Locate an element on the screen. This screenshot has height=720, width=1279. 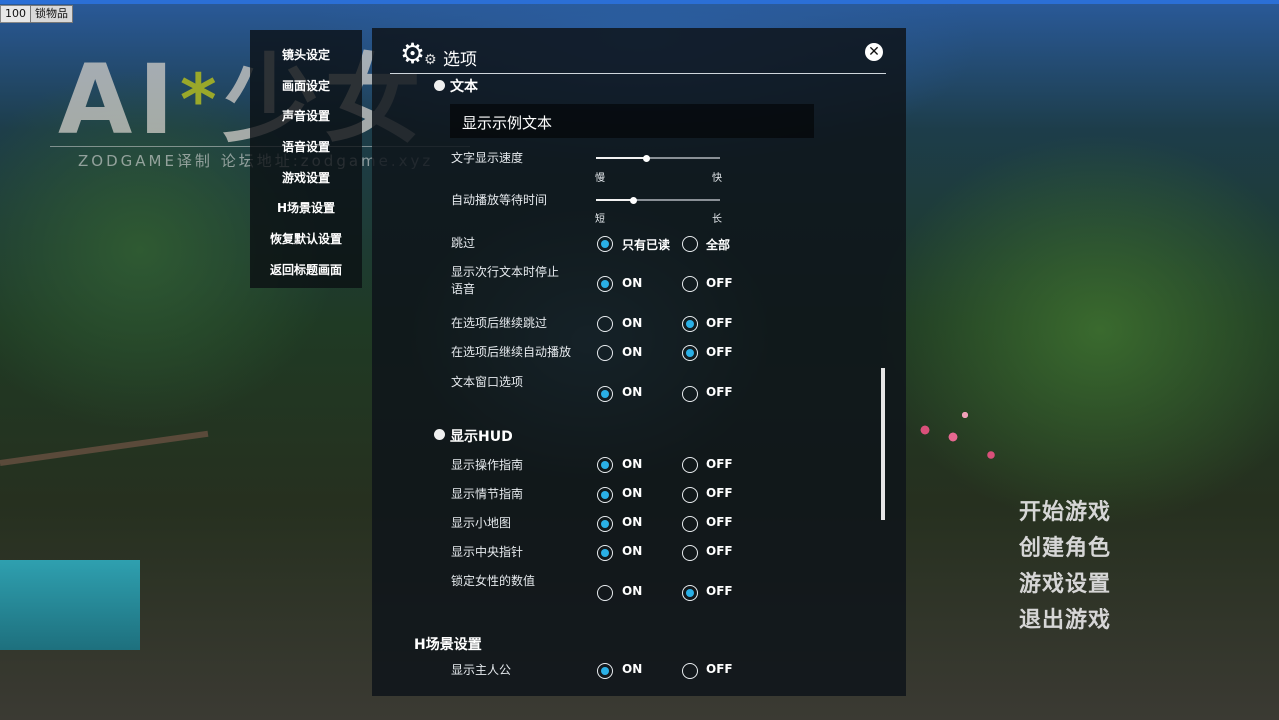
operation-guide-off-radio is located at coordinates (690, 465).